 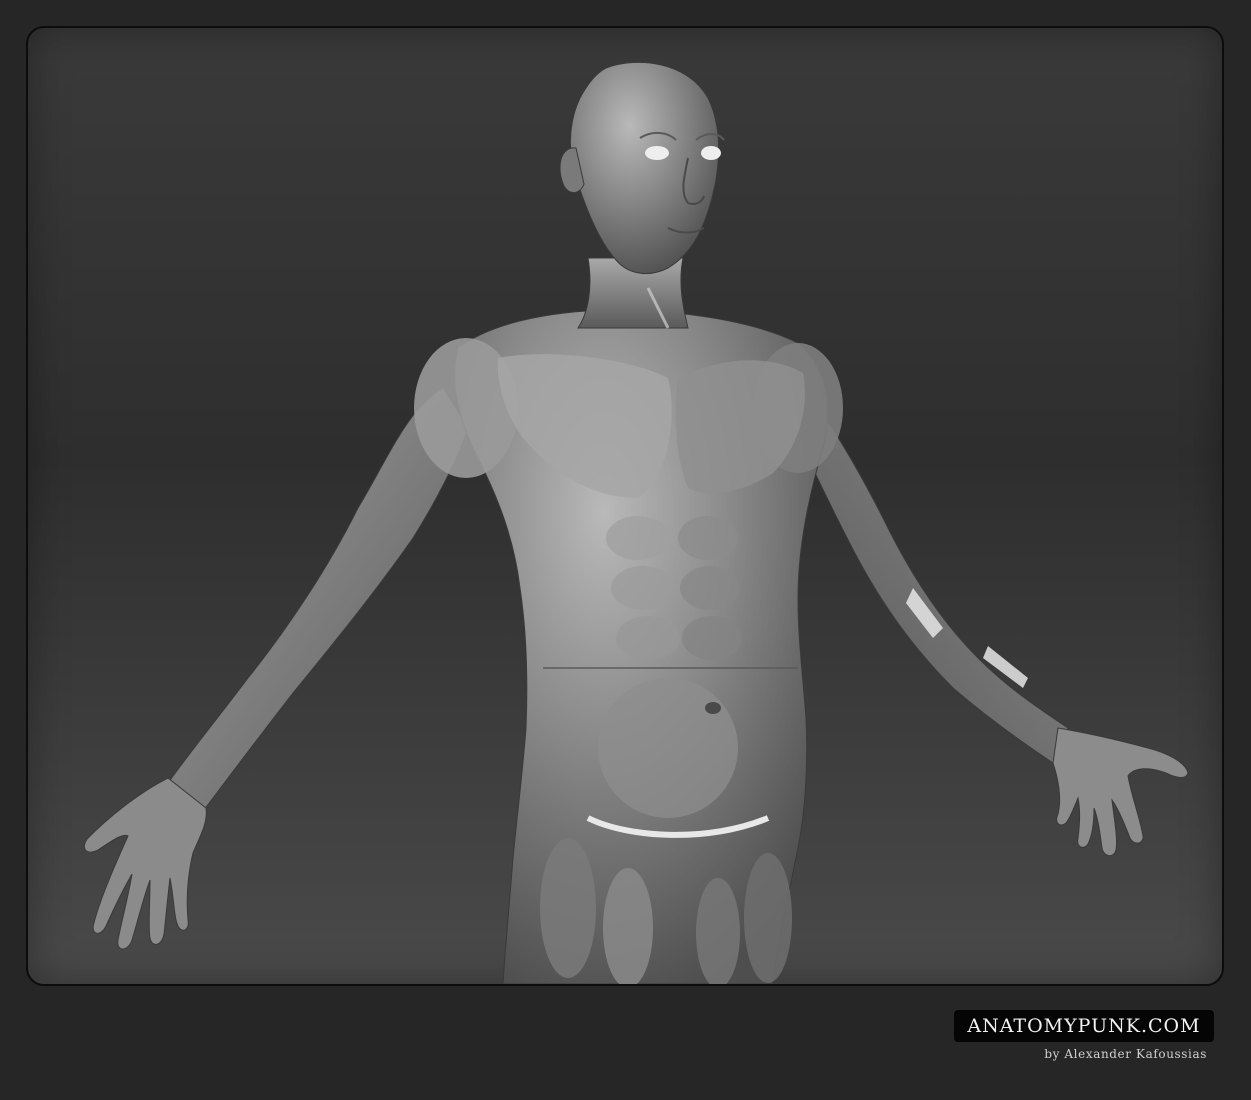 I want to click on head, so click(x=644, y=168).